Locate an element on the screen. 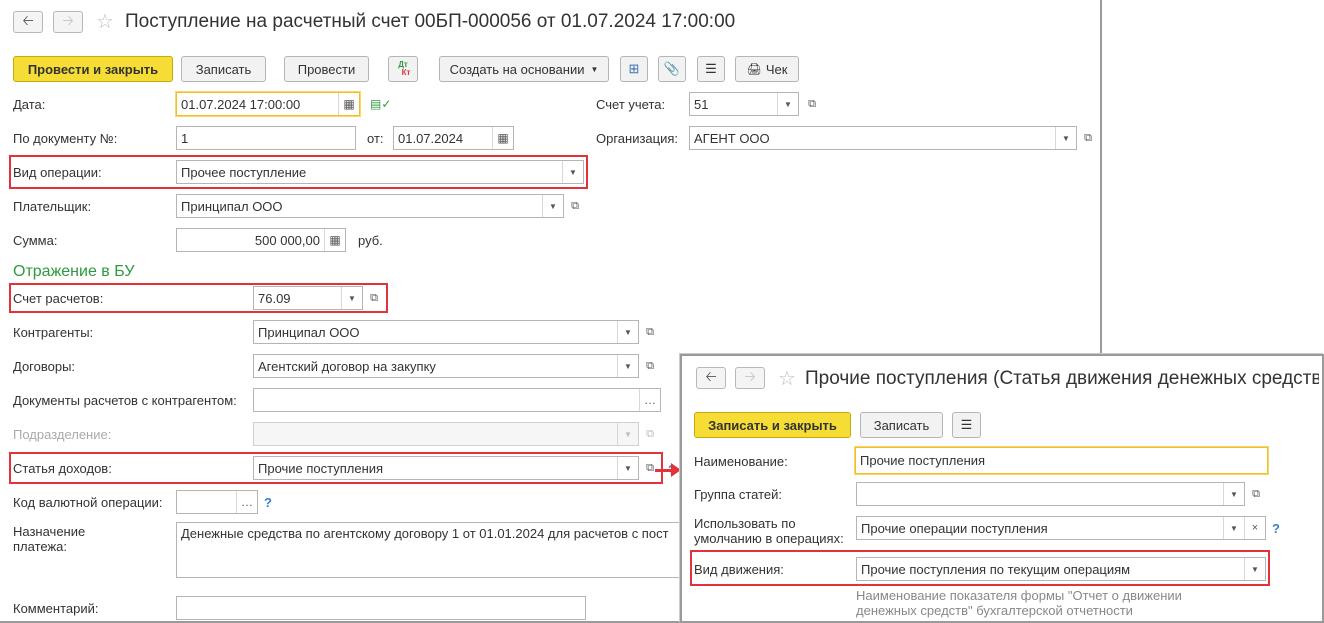  hierarchy-icon: ⊞ is located at coordinates (634, 68).